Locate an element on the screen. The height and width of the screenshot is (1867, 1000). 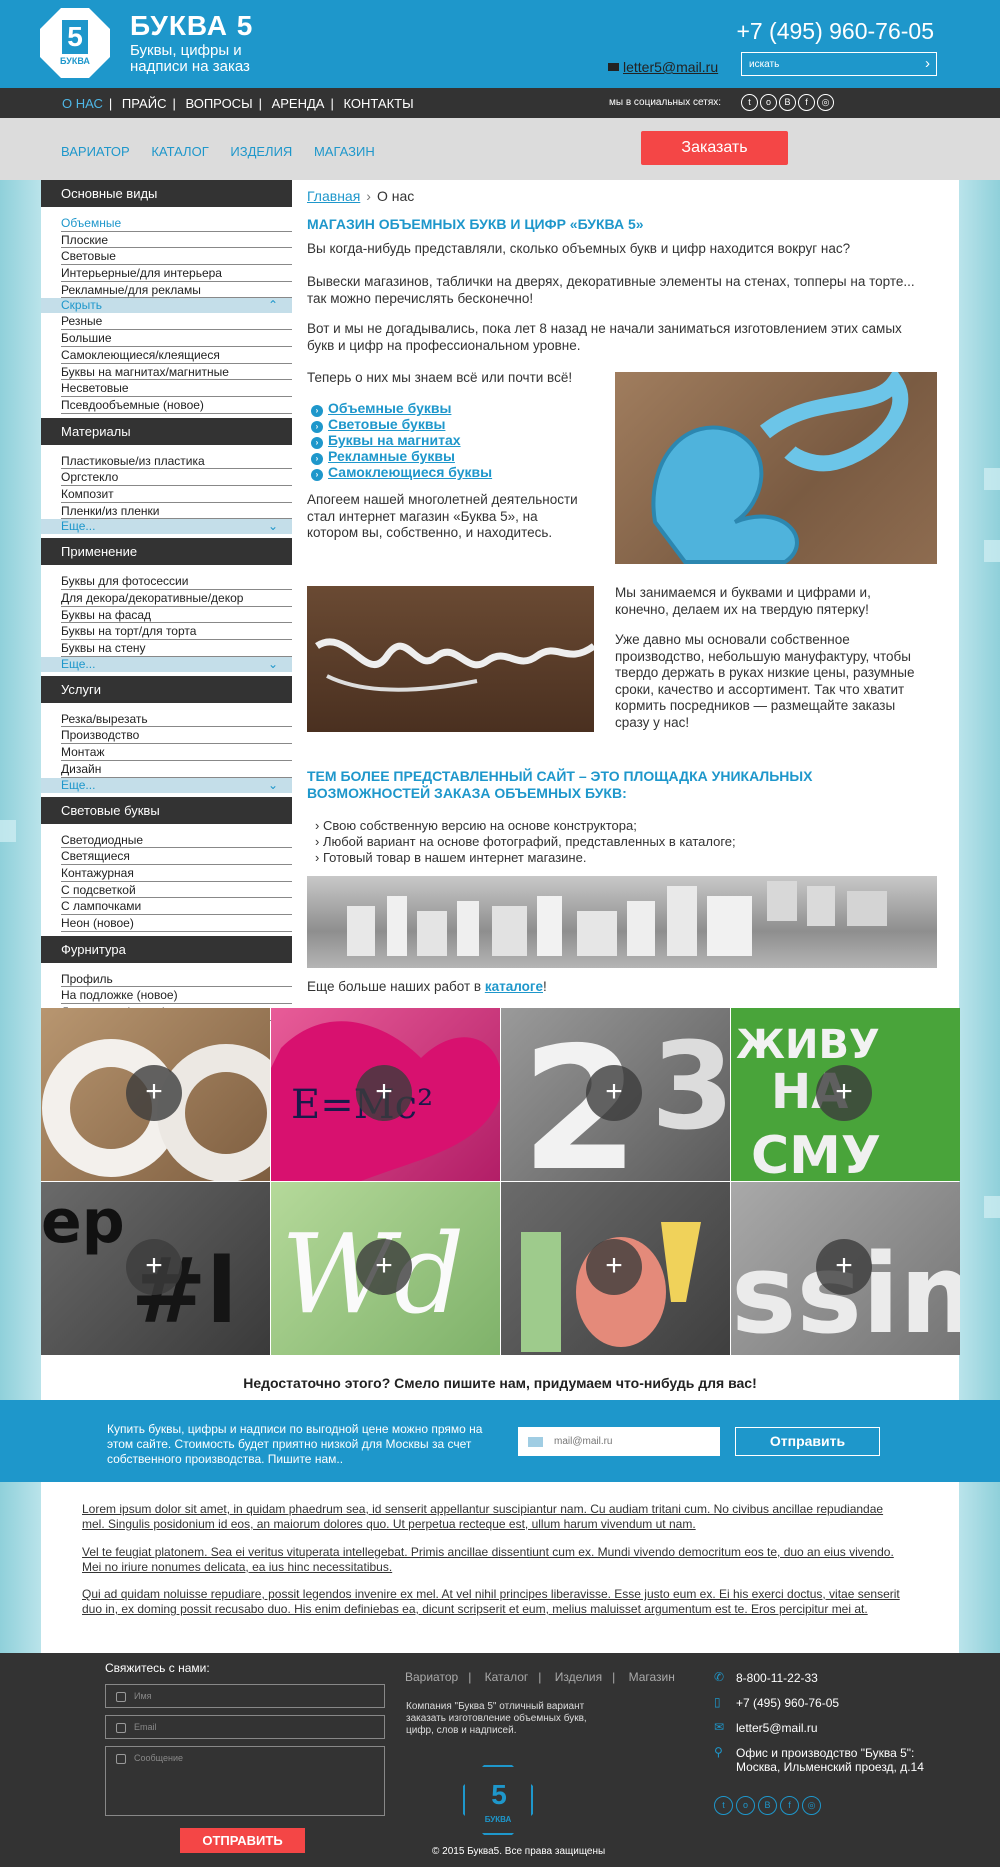
subnav-products: ИЗДЕЛИЯ is located at coordinates (261, 151).